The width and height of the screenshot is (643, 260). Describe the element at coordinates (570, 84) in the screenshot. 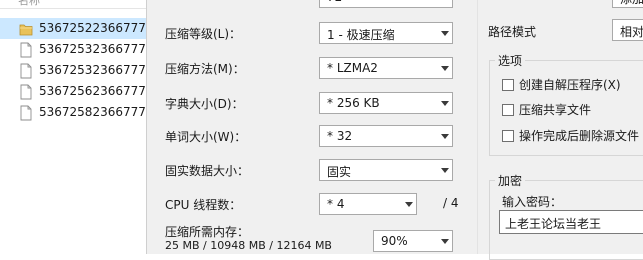

I see `create-sfx-label: 创建自解压程序(X)` at that location.